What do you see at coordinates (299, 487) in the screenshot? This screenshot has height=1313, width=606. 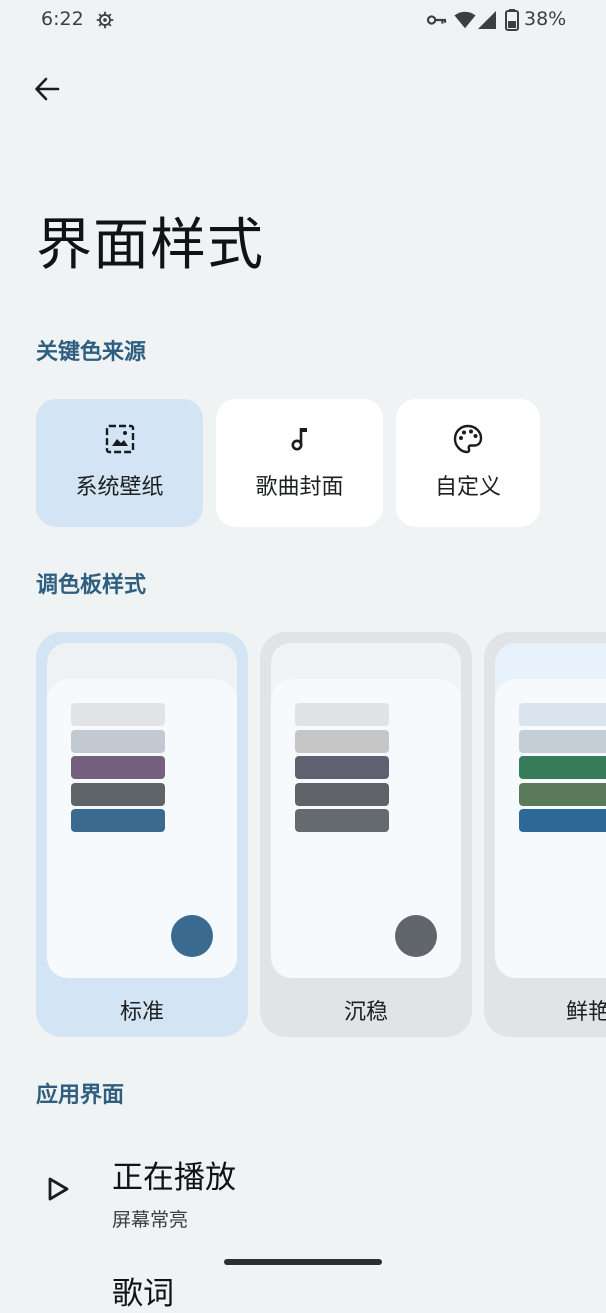 I see `source-option-label: 歌曲封面` at bounding box center [299, 487].